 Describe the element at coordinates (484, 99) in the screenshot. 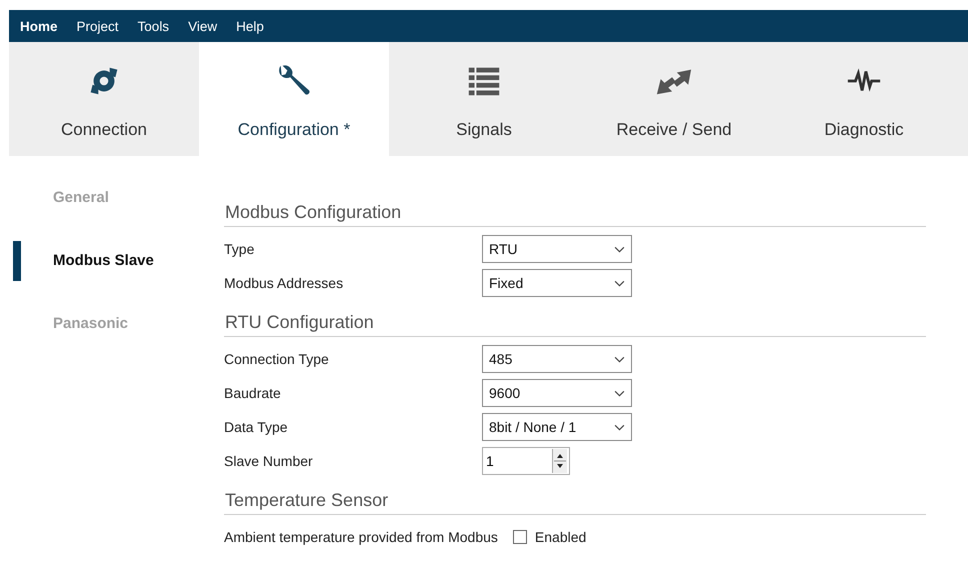

I see `tab: Signals` at that location.